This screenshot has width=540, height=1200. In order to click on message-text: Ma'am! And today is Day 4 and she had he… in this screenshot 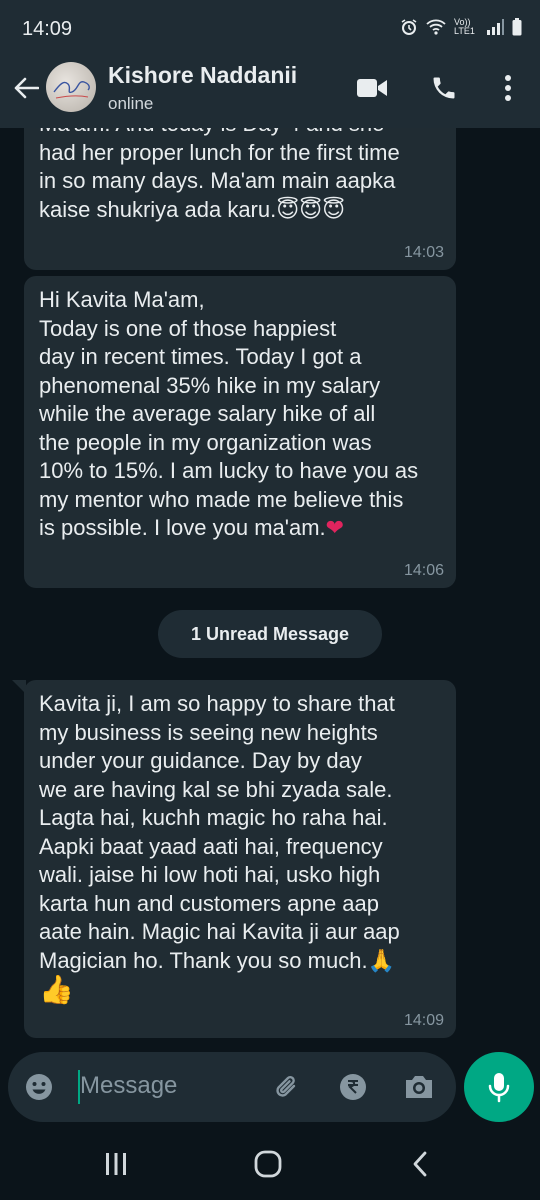, I will do `click(219, 175)`.